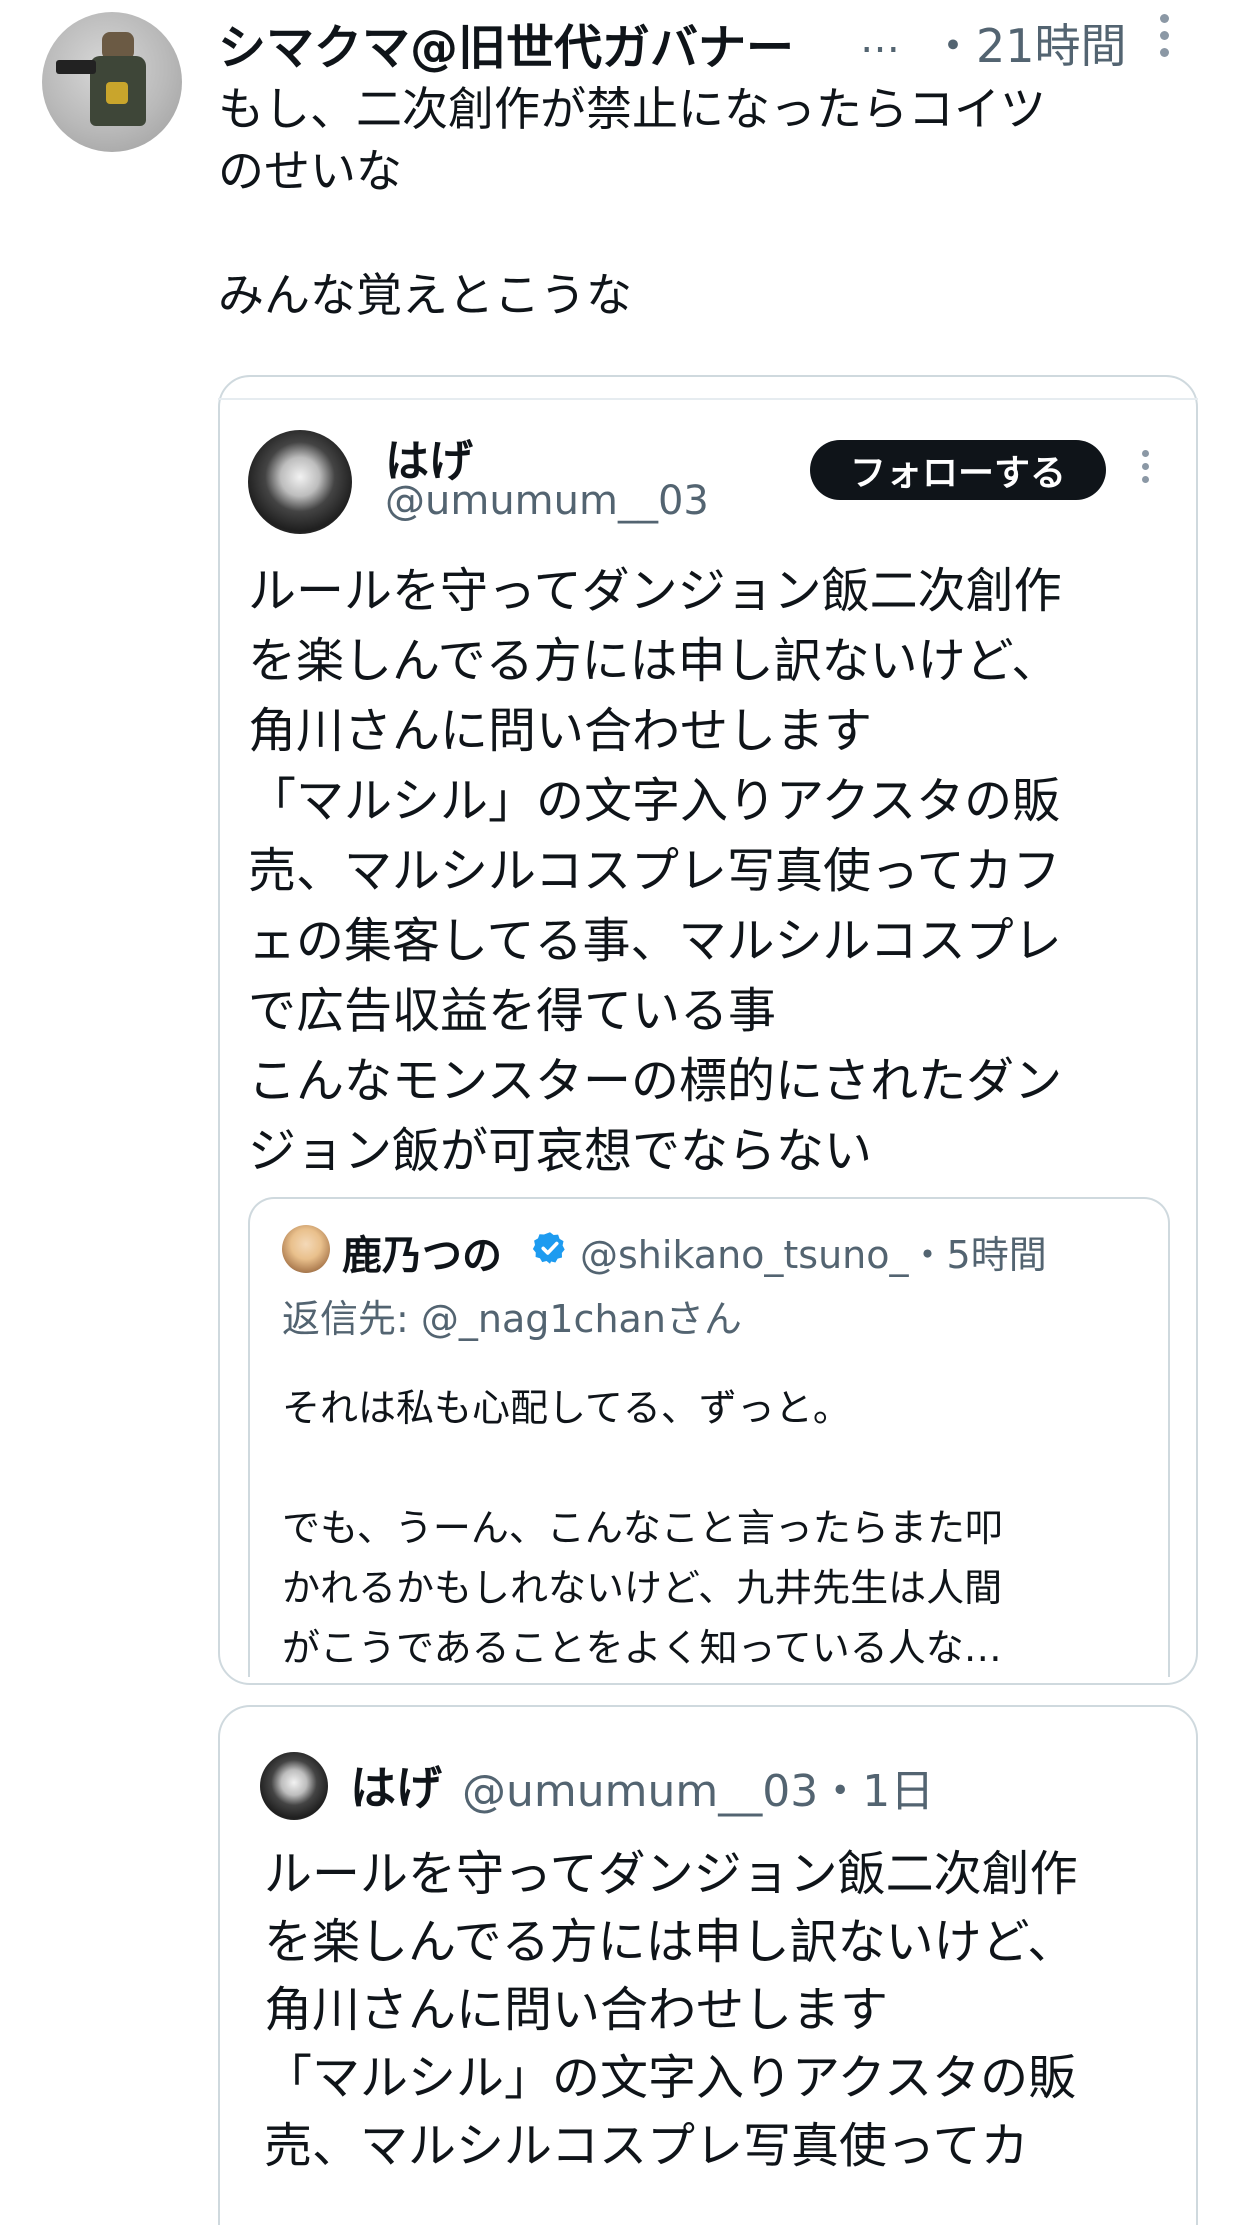  I want to click on second-author-name: はげ, so click(396, 1785).